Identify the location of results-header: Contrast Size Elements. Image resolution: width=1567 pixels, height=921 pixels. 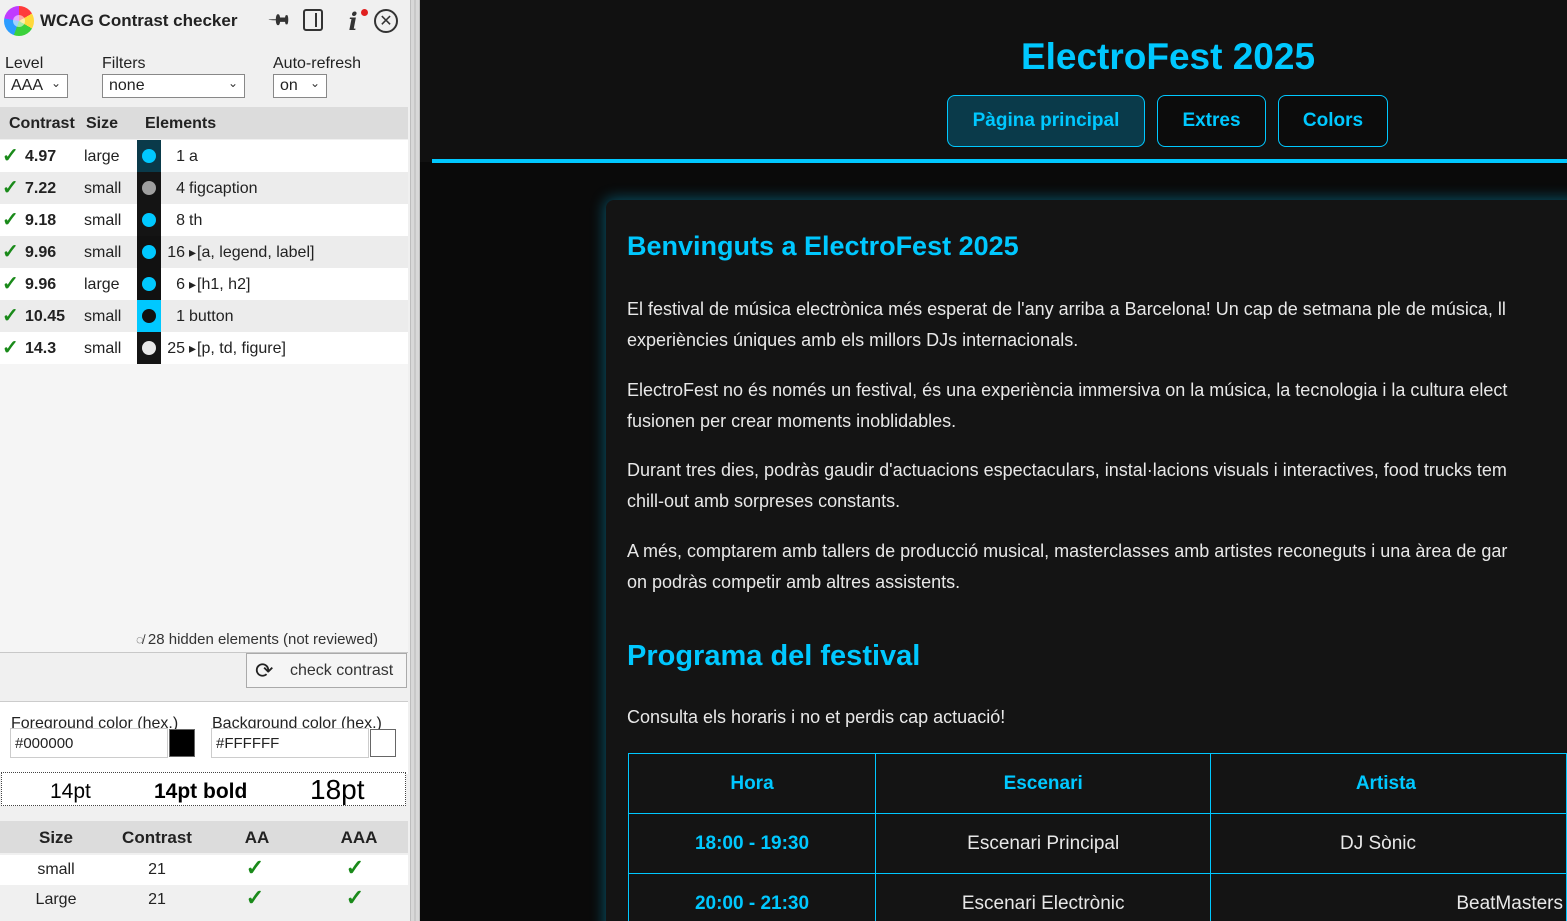
(204, 123).